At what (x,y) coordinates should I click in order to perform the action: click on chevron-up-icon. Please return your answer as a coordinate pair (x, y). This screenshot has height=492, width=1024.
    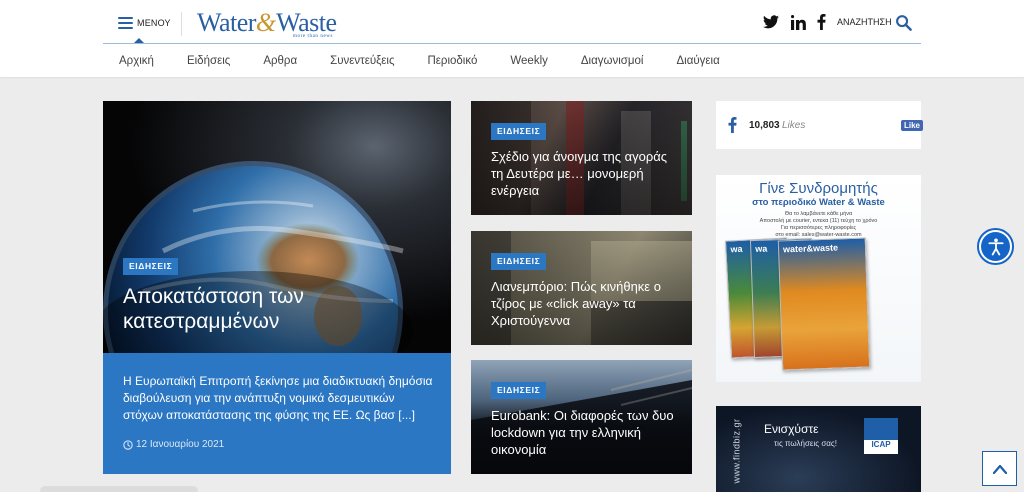
    Looking at the image, I should click on (999, 469).